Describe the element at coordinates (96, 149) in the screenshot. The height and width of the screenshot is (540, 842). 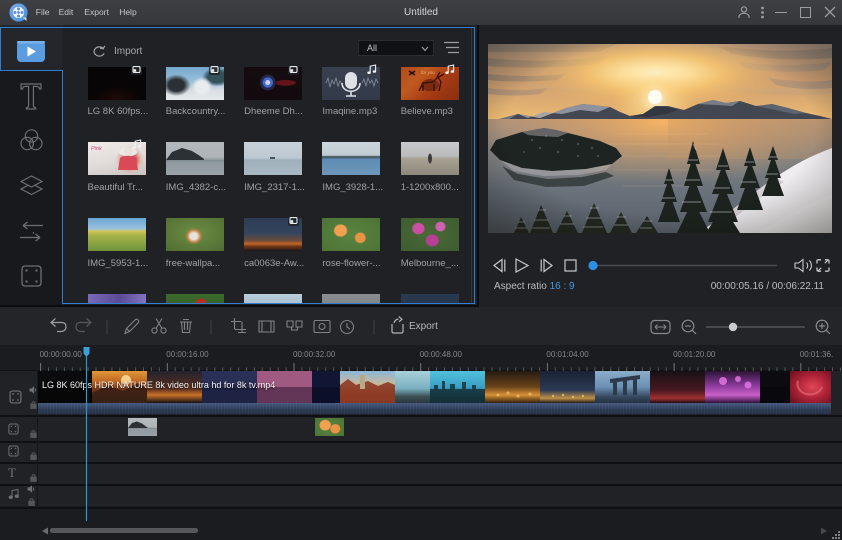
I see `svg-text: Pink` at that location.